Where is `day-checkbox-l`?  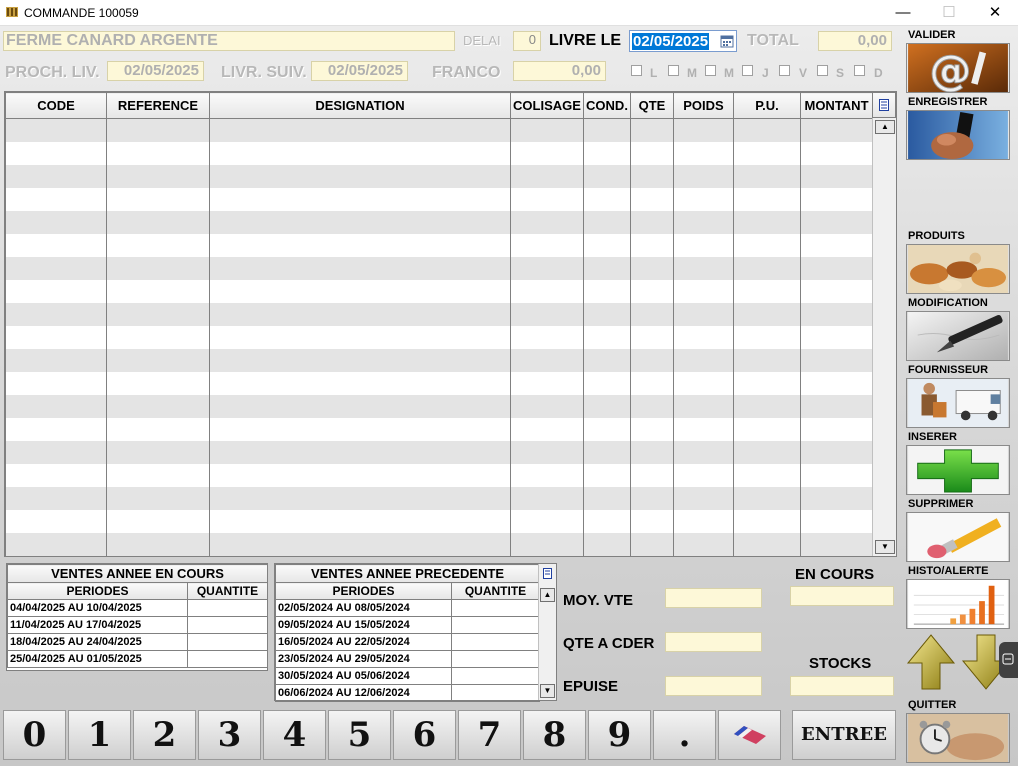 day-checkbox-l is located at coordinates (636, 70).